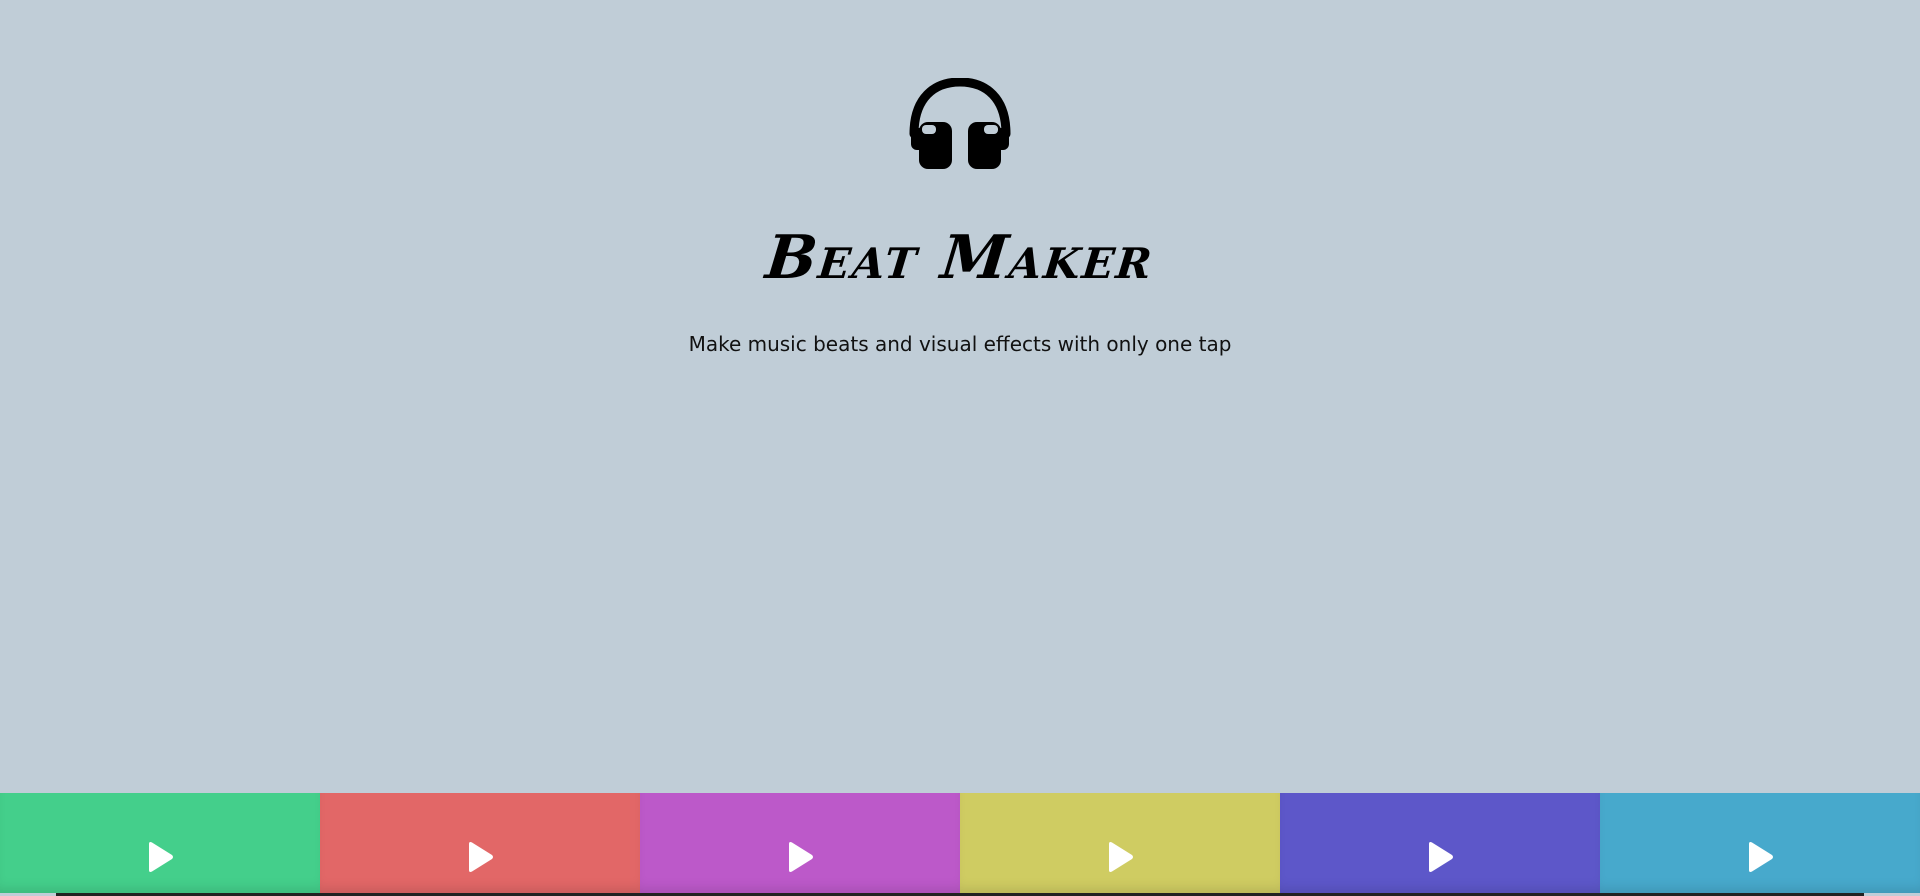 This screenshot has height=896, width=1920. I want to click on headphones-icon, so click(960, 123).